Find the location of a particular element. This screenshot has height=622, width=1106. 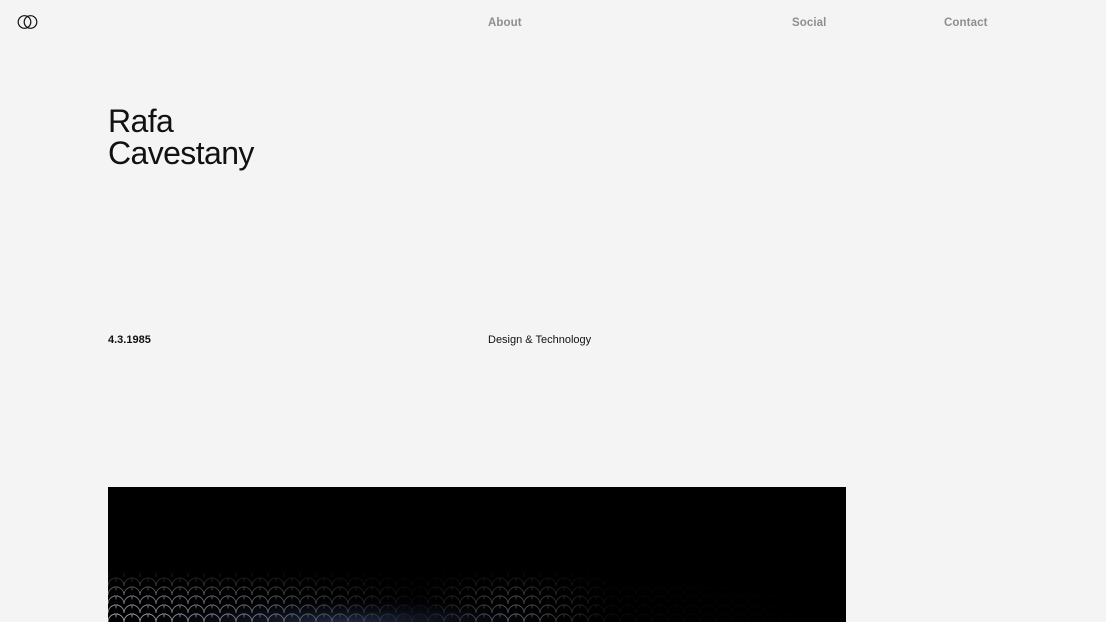

hero-image is located at coordinates (477, 554).